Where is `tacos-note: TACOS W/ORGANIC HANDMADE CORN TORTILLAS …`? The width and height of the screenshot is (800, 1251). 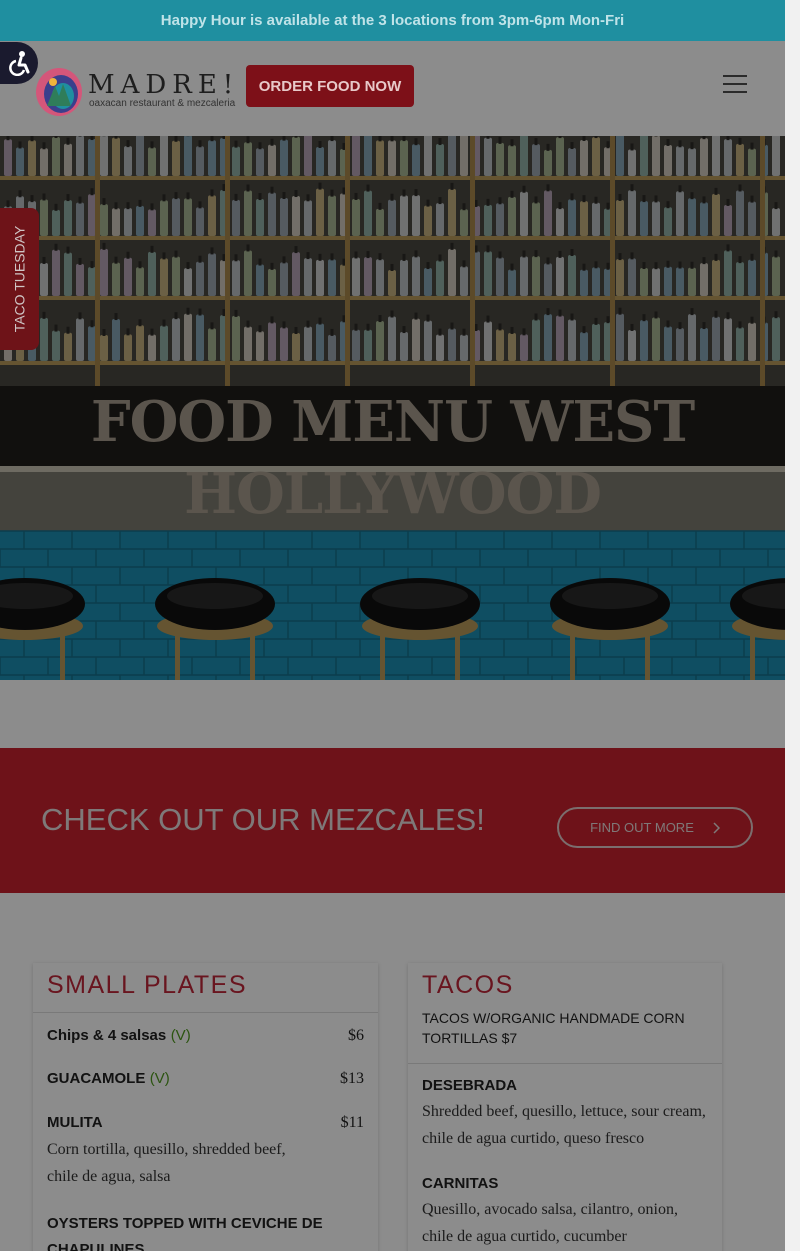
tacos-note: TACOS W/ORGANIC HANDMADE CORN TORTILLAS … is located at coordinates (553, 1028).